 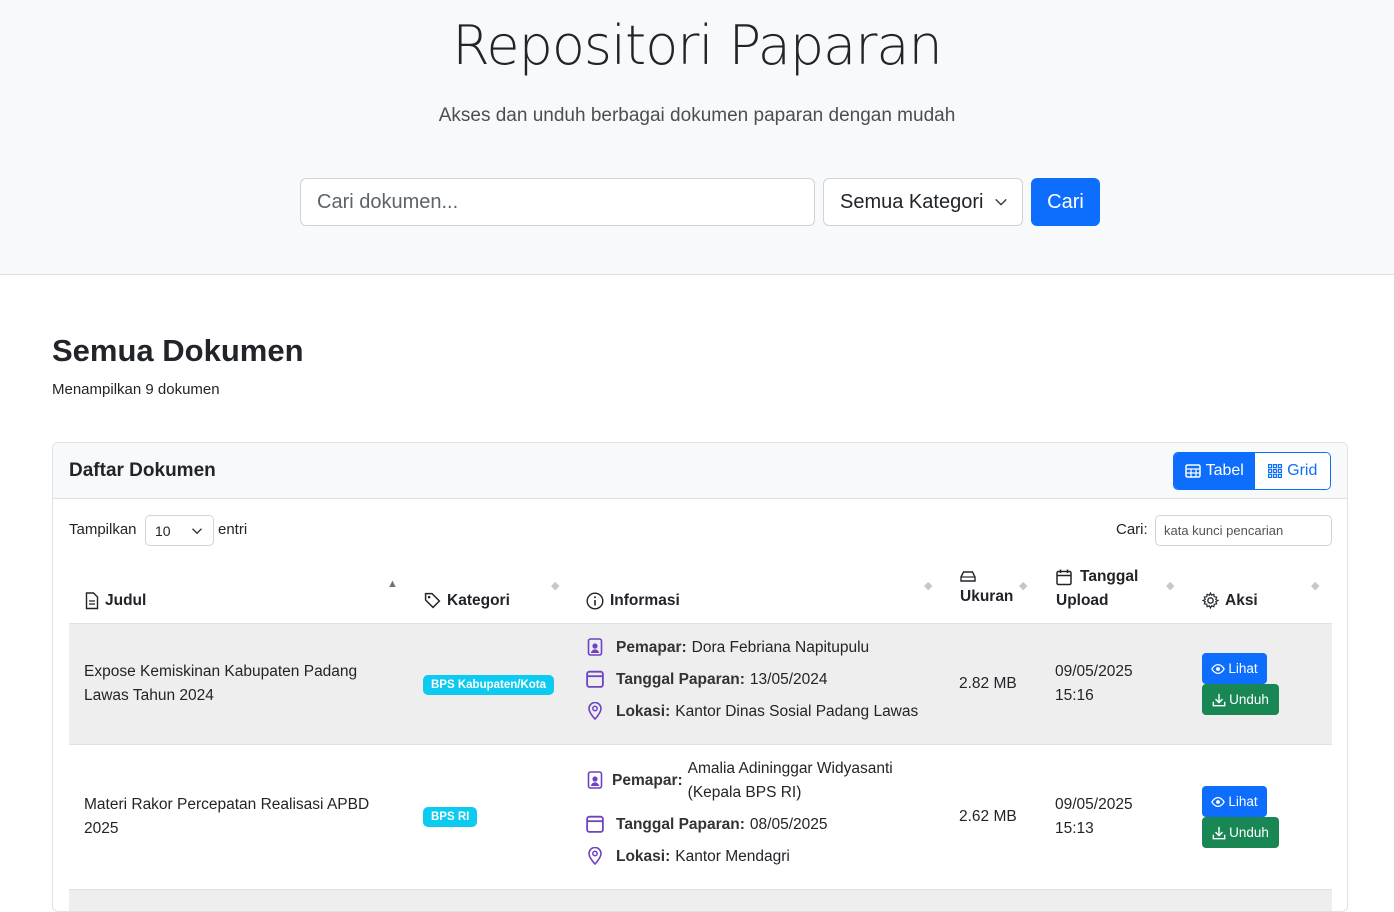 I want to click on table-icon, so click(x=1192, y=471).